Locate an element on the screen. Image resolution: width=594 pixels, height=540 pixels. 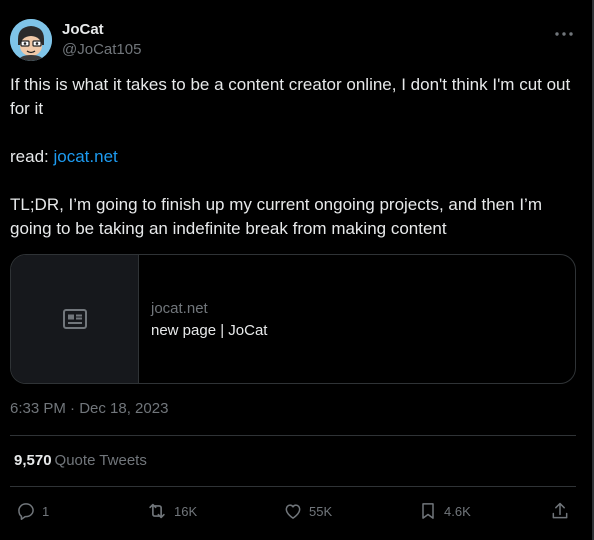
bookmark-button: 4.6K is located at coordinates (444, 511).